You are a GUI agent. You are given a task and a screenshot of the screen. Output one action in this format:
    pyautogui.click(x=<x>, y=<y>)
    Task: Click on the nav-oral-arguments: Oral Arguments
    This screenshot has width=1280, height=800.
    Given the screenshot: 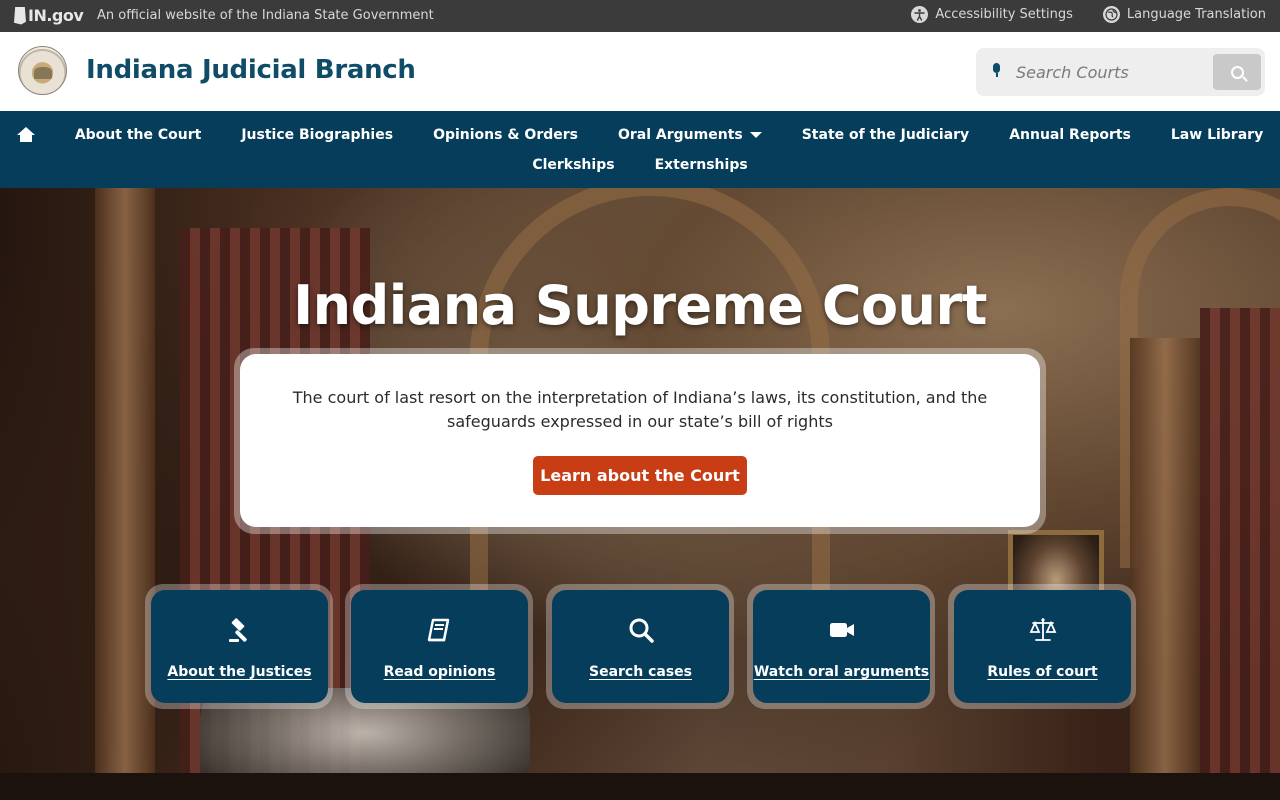 What is the action you would take?
    pyautogui.click(x=690, y=135)
    